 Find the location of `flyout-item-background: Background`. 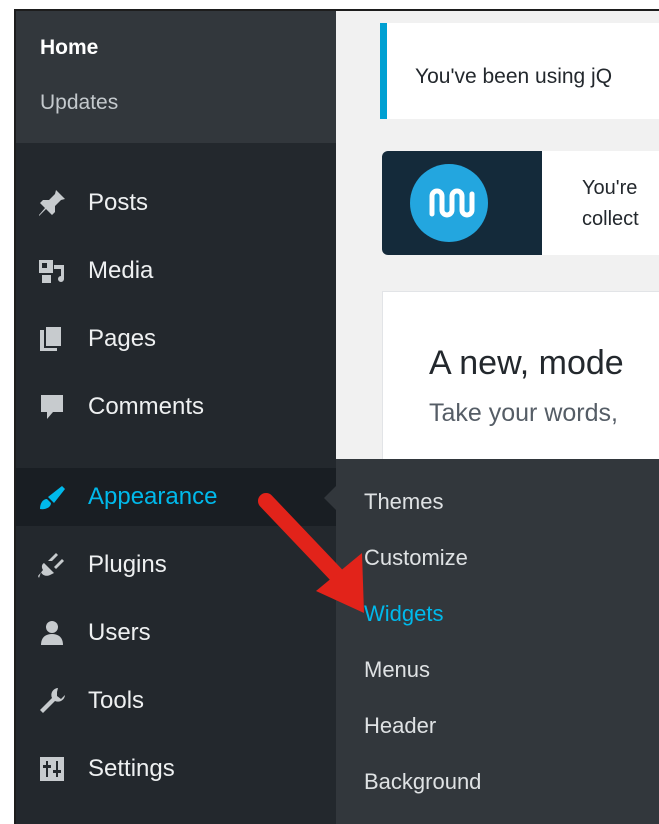

flyout-item-background: Background is located at coordinates (422, 782).